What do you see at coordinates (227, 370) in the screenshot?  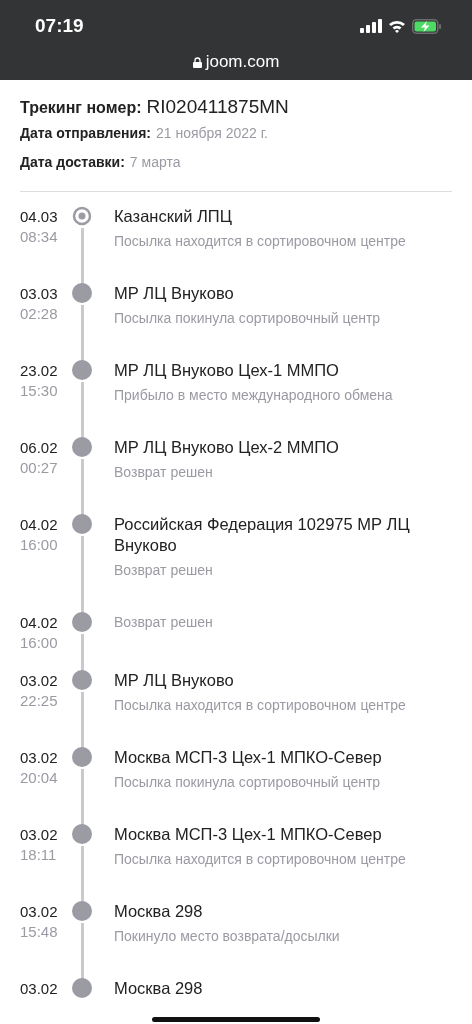 I see `event-title: МР ЛЦ Внуково Цех-1 ММПО` at bounding box center [227, 370].